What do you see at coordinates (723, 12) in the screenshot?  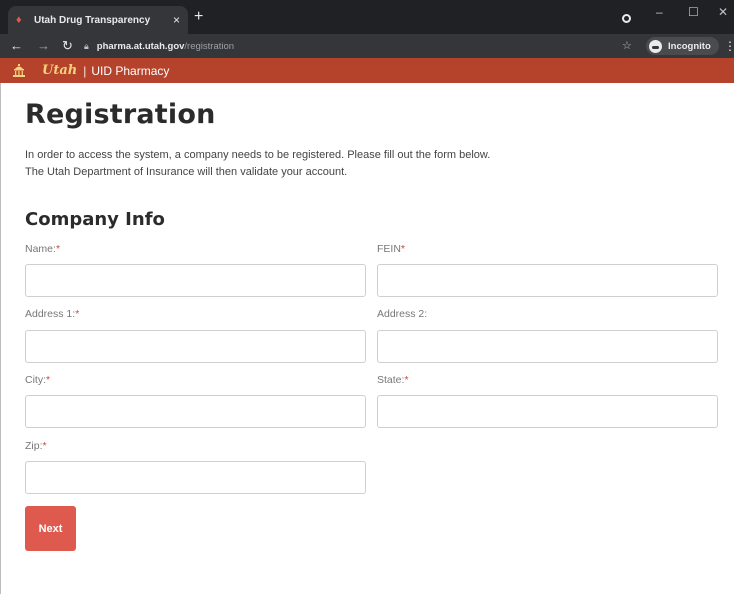 I see `window-close-icon: ✕` at bounding box center [723, 12].